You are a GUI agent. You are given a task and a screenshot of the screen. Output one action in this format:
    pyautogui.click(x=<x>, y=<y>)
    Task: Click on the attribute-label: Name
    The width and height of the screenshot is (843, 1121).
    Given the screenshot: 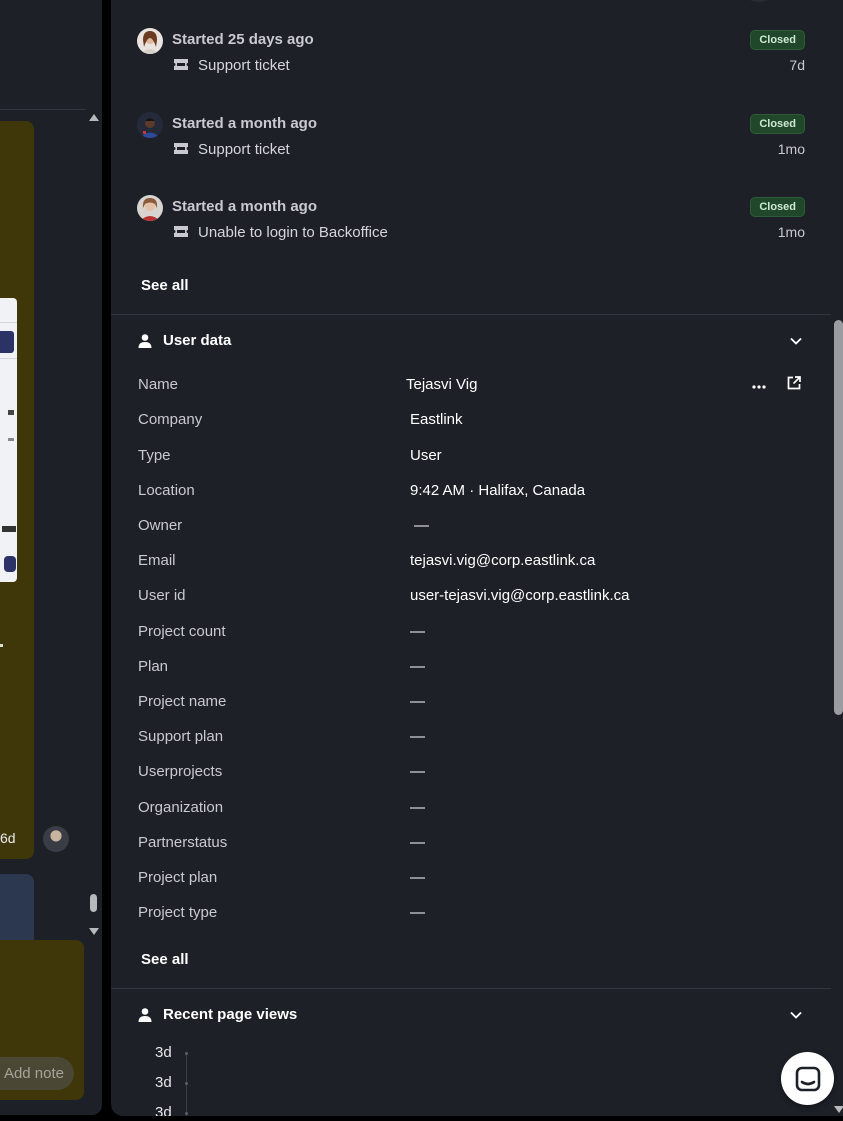 What is the action you would take?
    pyautogui.click(x=158, y=384)
    